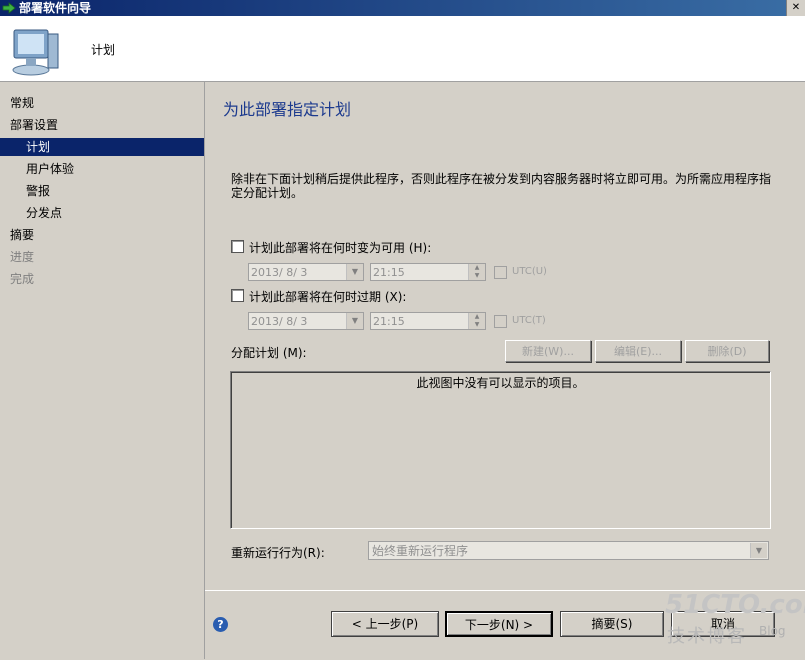 Image resolution: width=805 pixels, height=660 pixels. What do you see at coordinates (237, 246) in the screenshot?
I see `available-checkbox` at bounding box center [237, 246].